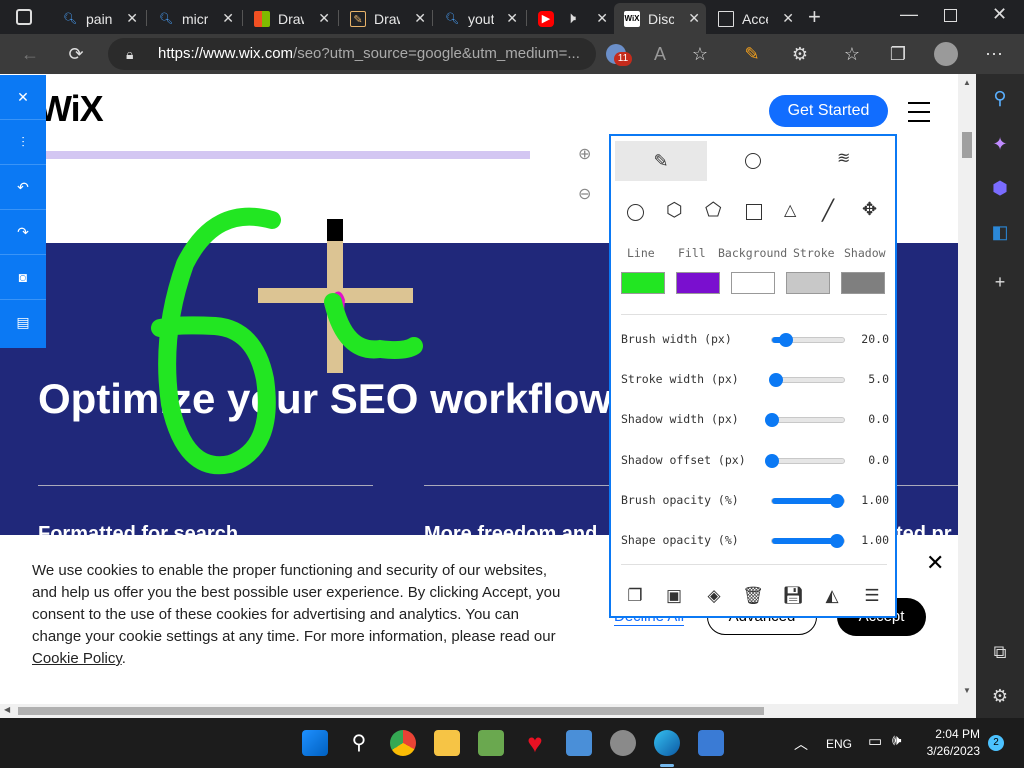  What do you see at coordinates (24, 17) in the screenshot?
I see `tab-actions-icon` at bounding box center [24, 17].